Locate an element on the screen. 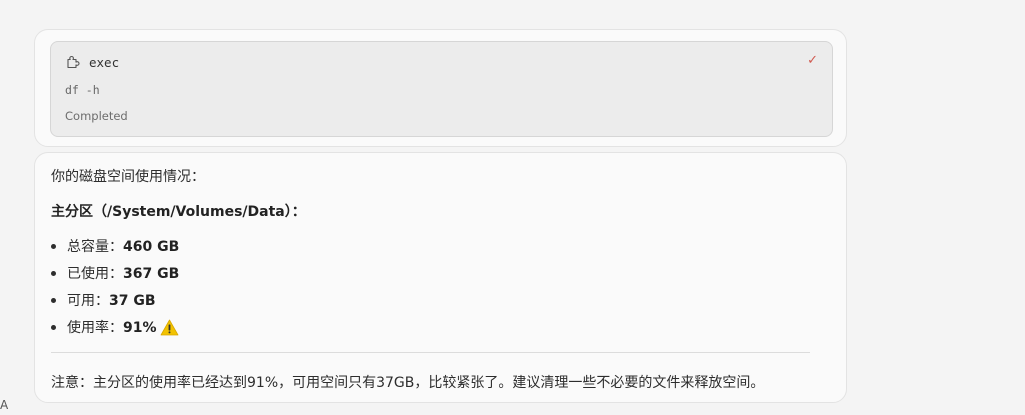  list-item: 可用： 37 GB is located at coordinates (115, 300).